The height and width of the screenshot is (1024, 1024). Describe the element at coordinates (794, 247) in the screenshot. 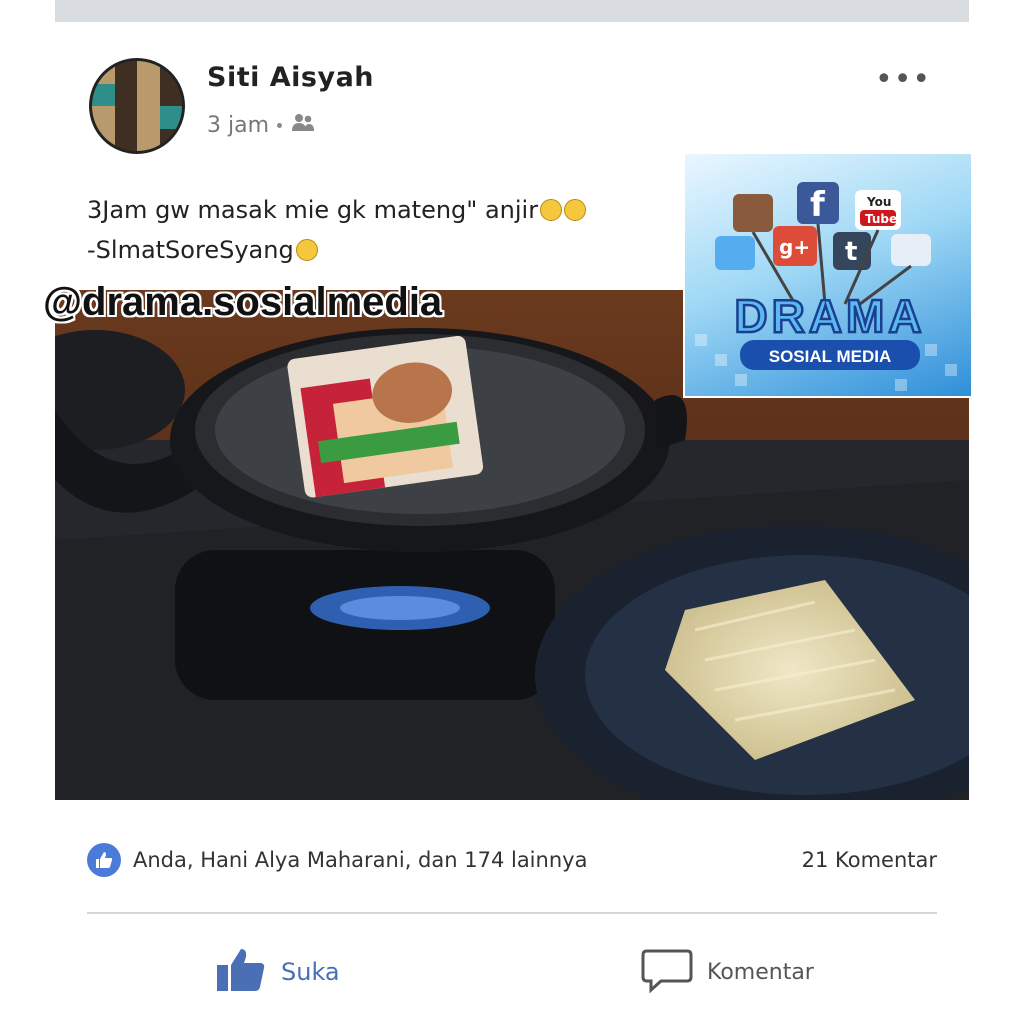

I see `svg-text: g+` at that location.